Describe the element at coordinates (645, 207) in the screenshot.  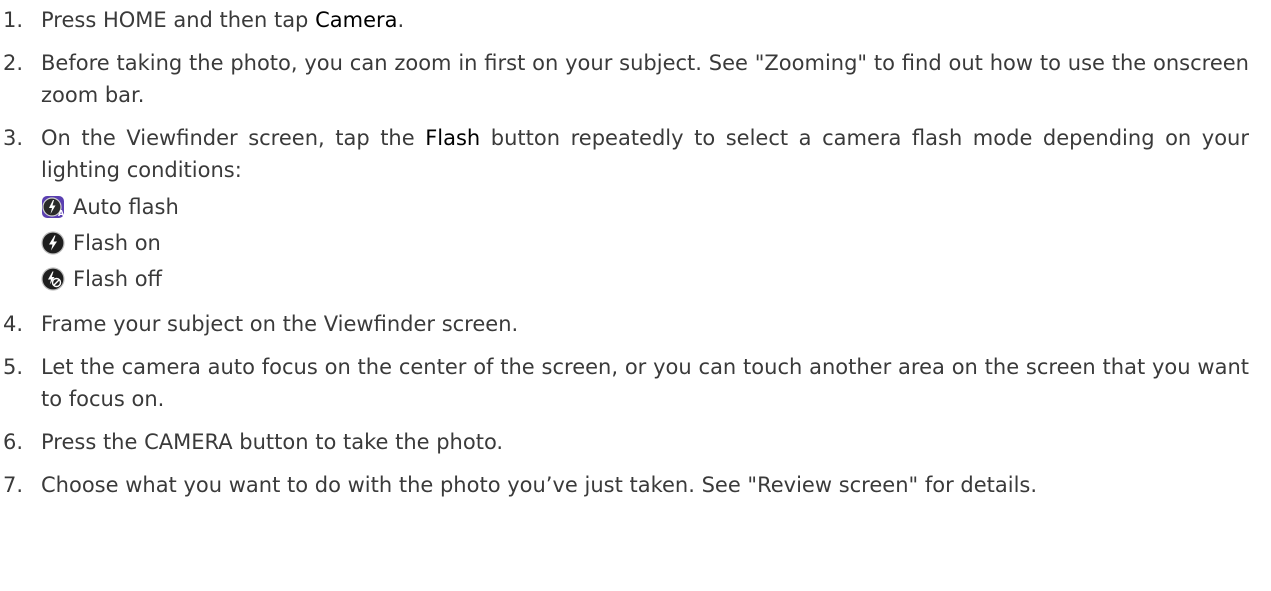
I see `flash-mode-auto: A Auto flash` at that location.